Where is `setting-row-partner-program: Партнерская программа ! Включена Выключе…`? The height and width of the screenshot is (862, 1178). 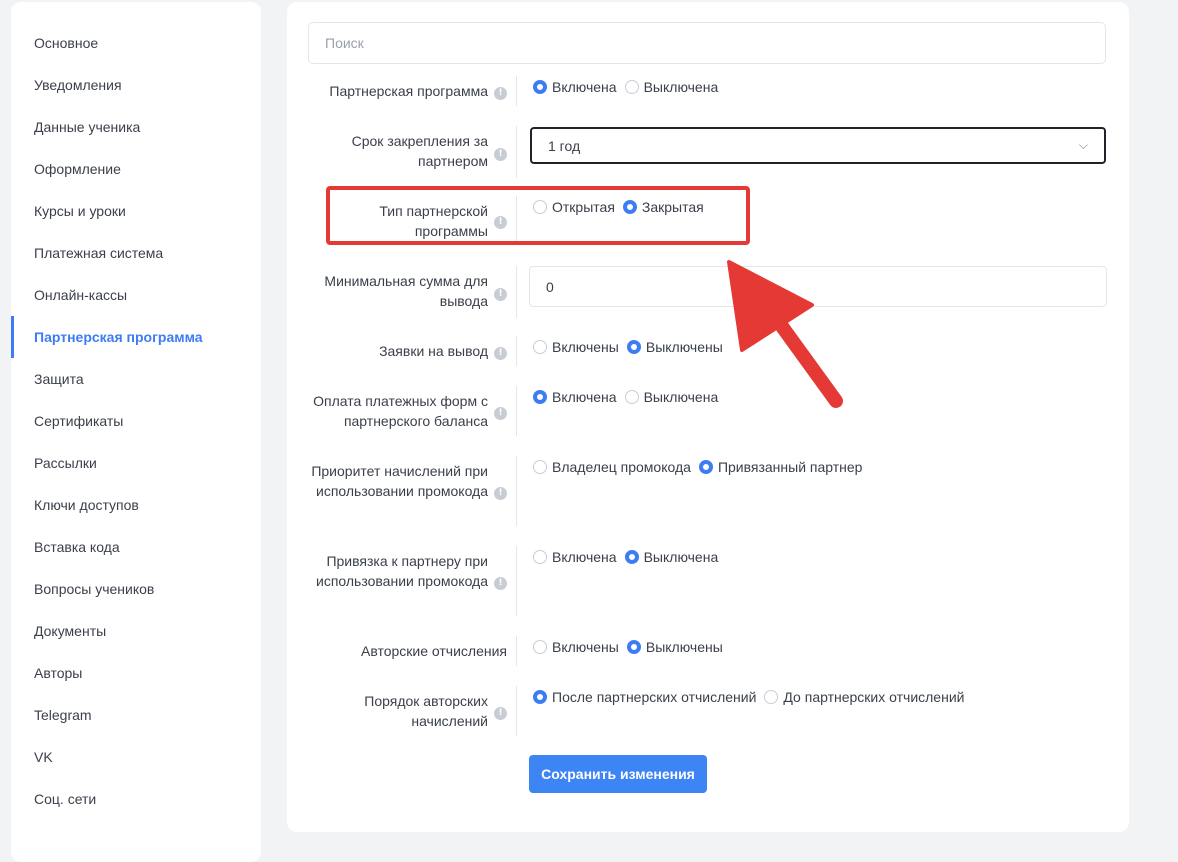 setting-row-partner-program: Партнерская программа ! Включена Выключе… is located at coordinates (707, 91).